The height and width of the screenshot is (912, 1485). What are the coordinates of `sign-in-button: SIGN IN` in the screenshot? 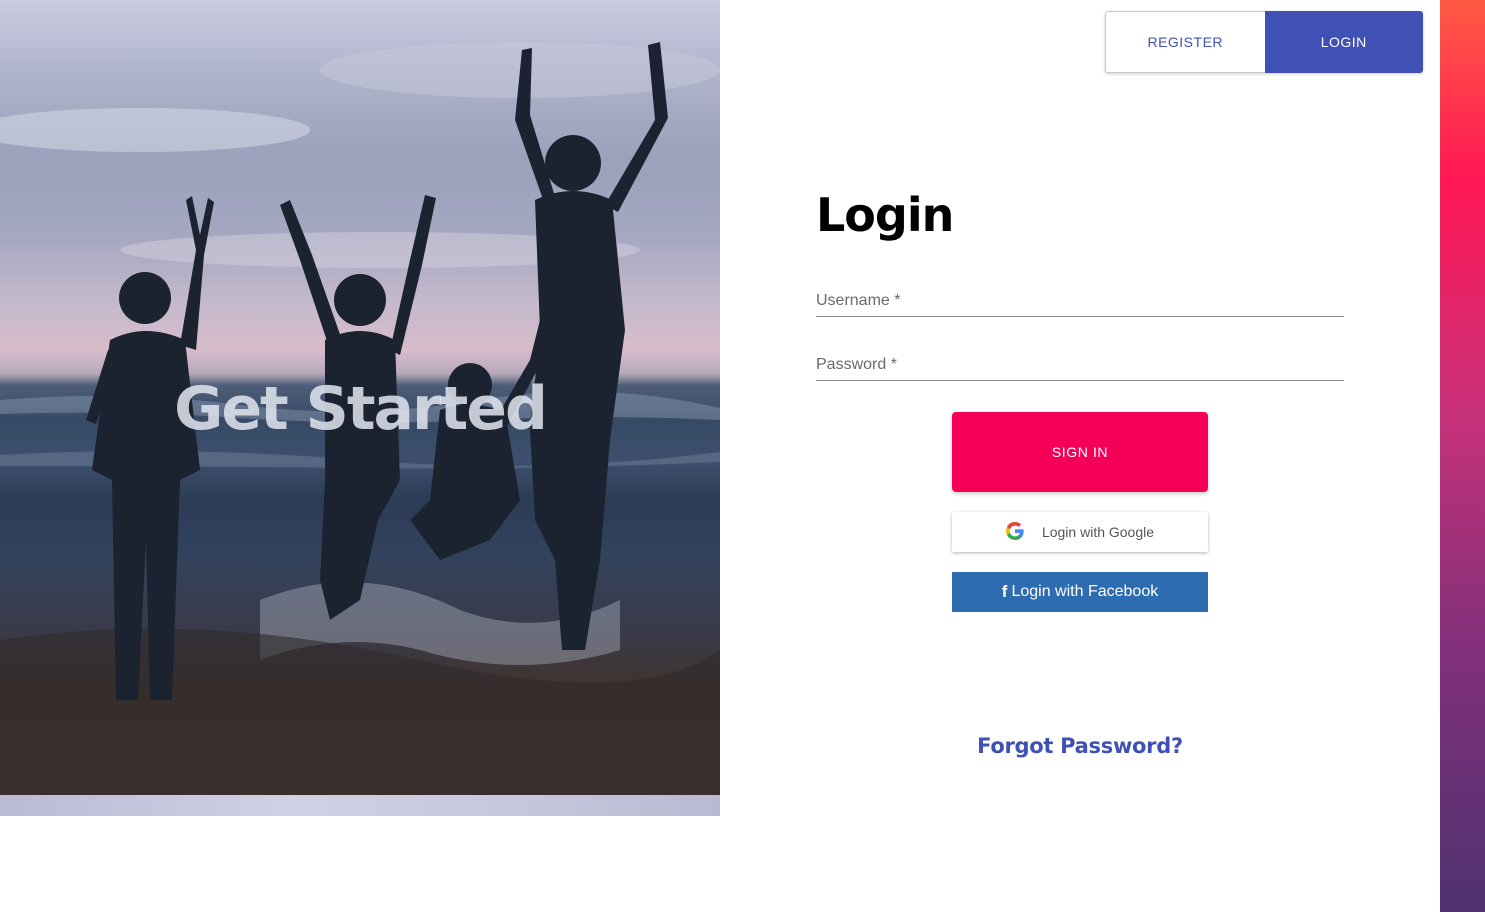 It's located at (1080, 452).